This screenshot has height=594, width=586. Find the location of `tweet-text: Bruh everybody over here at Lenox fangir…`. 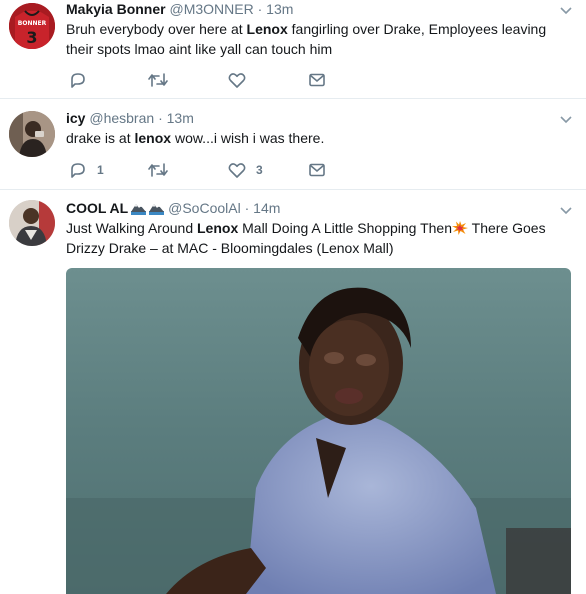

tweet-text: Bruh everybody over here at Lenox fangir… is located at coordinates (306, 39).